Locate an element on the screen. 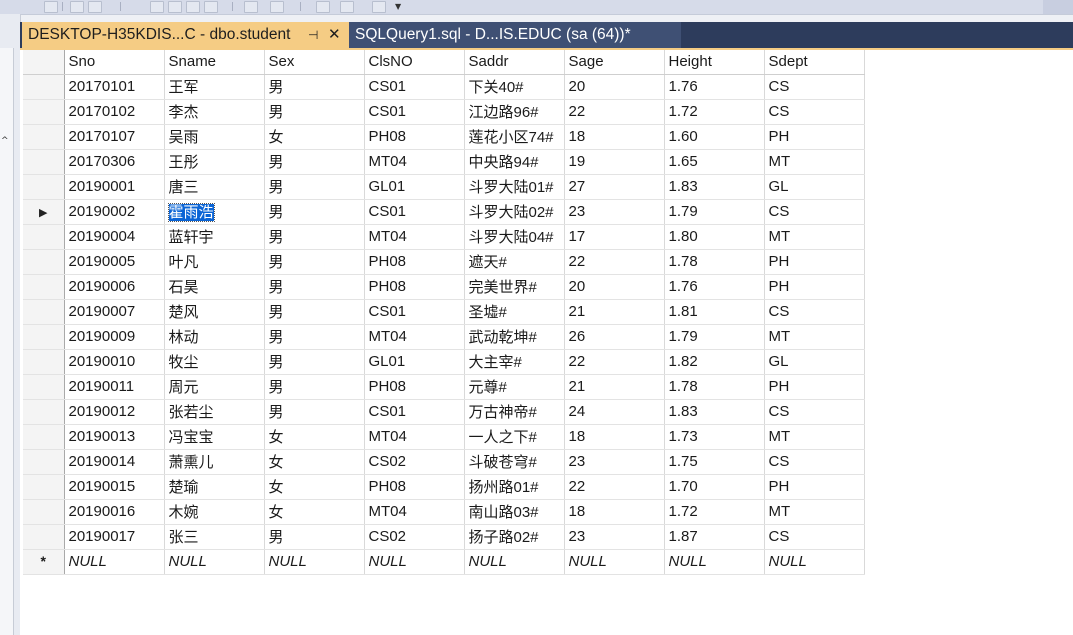 This screenshot has height=635, width=1073. grid-corner is located at coordinates (44, 62).